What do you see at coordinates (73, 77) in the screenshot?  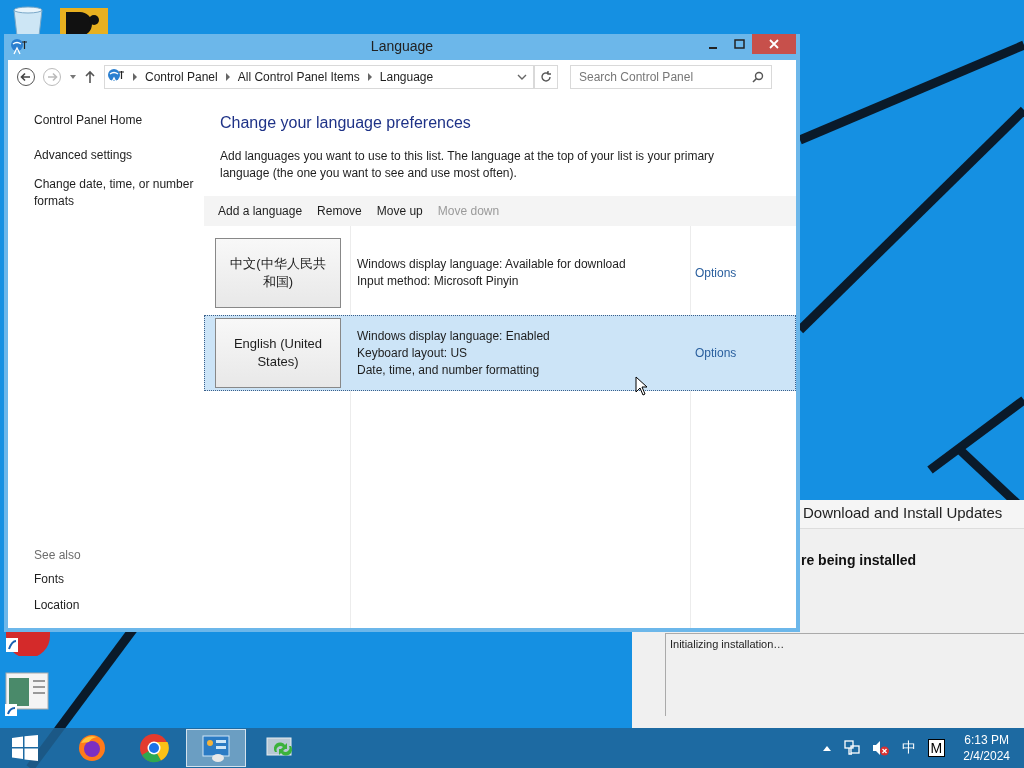 I see `history-dropdown-icon` at bounding box center [73, 77].